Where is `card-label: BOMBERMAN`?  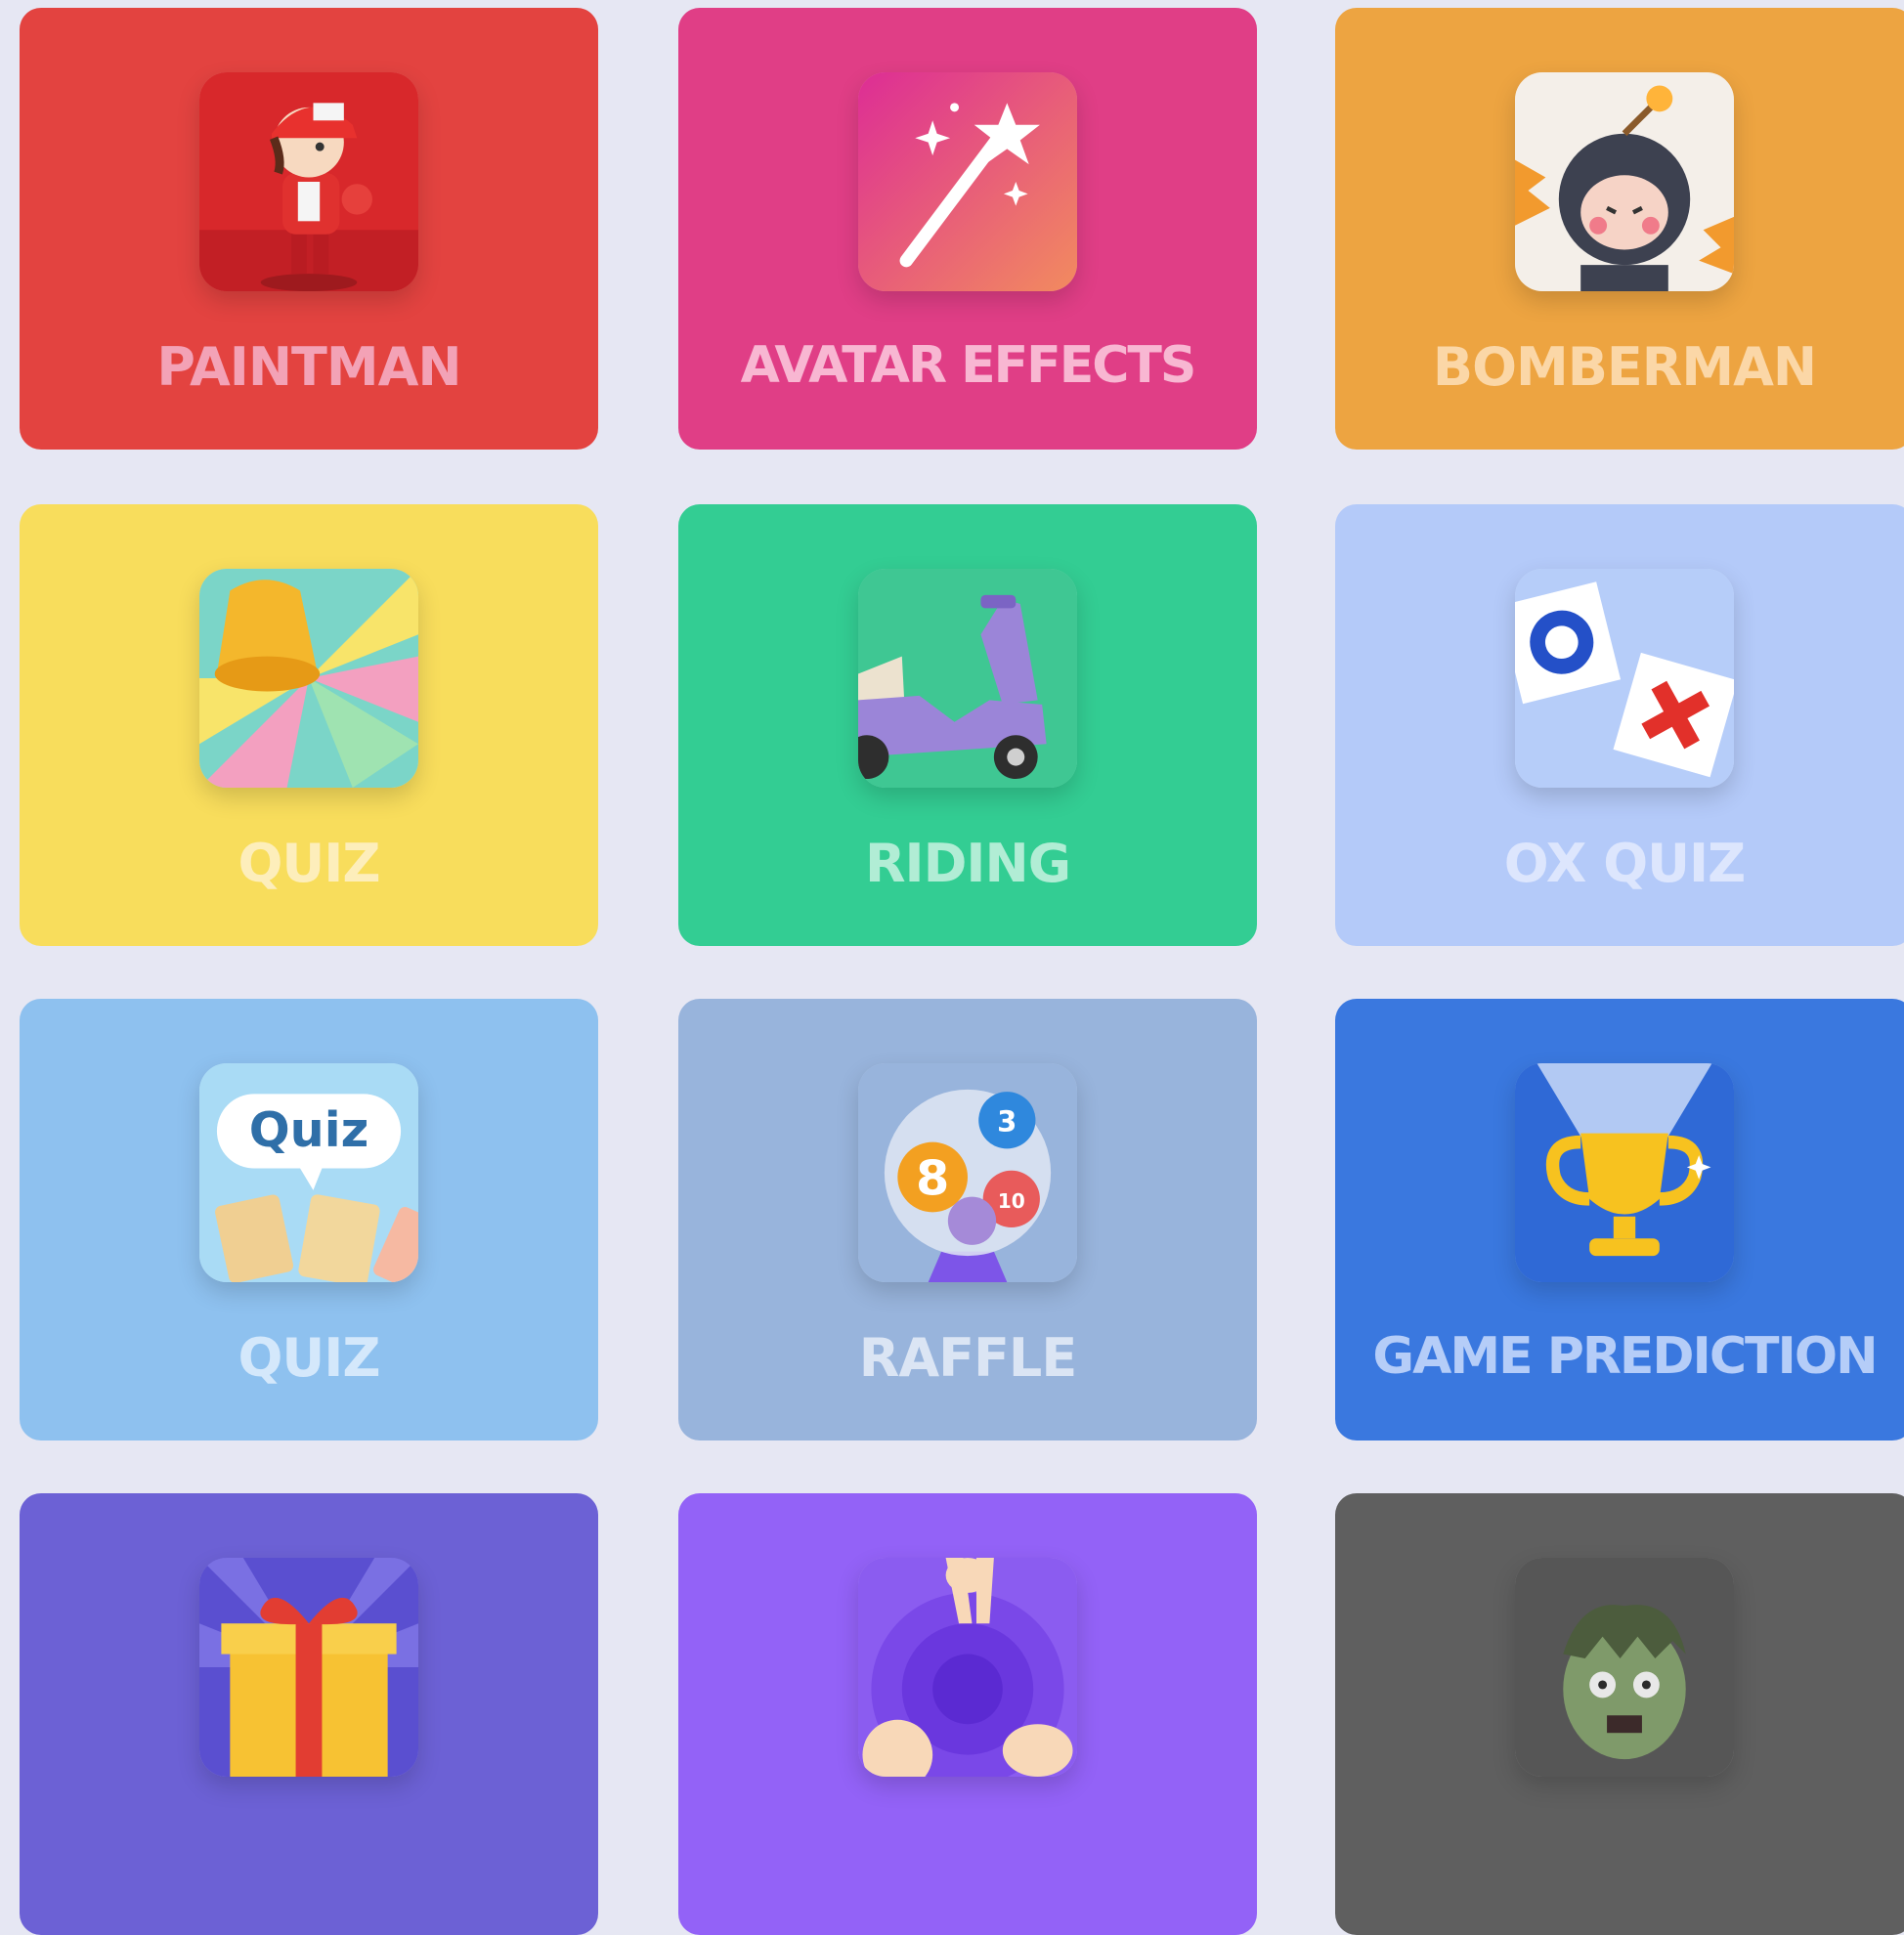 card-label: BOMBERMAN is located at coordinates (1624, 367).